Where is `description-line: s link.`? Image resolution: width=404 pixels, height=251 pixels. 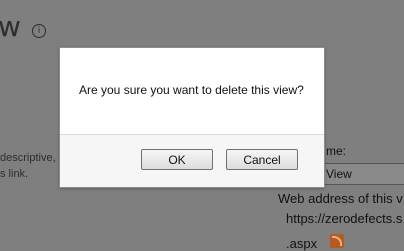
description-line: s link. is located at coordinates (14, 174).